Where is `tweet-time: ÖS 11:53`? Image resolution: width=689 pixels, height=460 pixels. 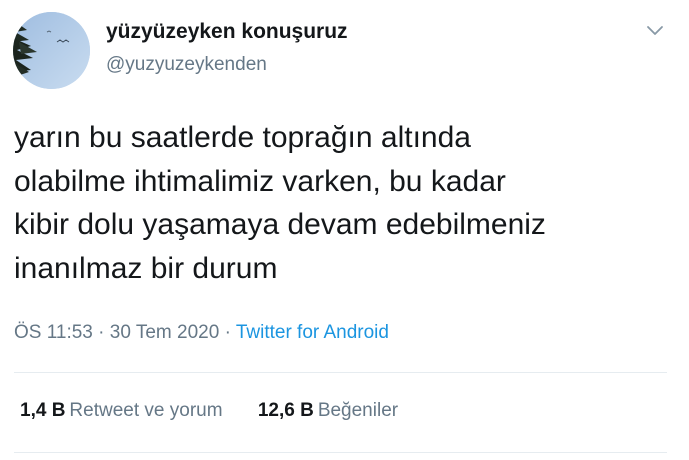 tweet-time: ÖS 11:53 is located at coordinates (53, 332).